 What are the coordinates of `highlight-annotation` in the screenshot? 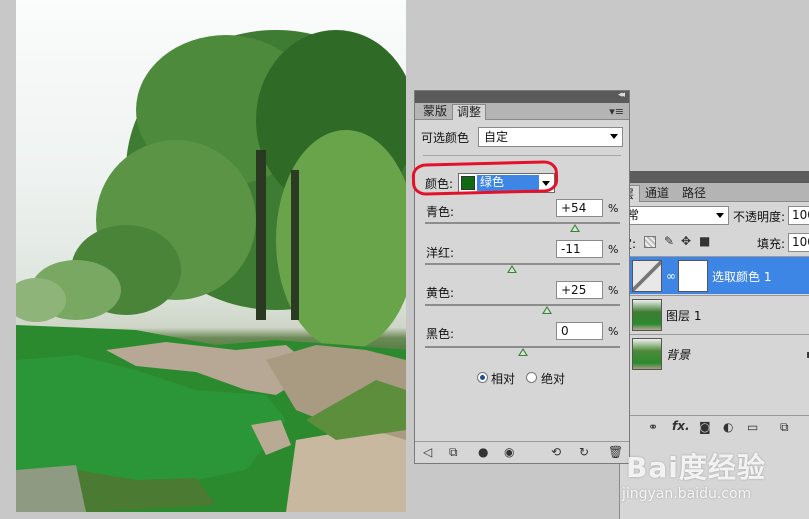 It's located at (485, 178).